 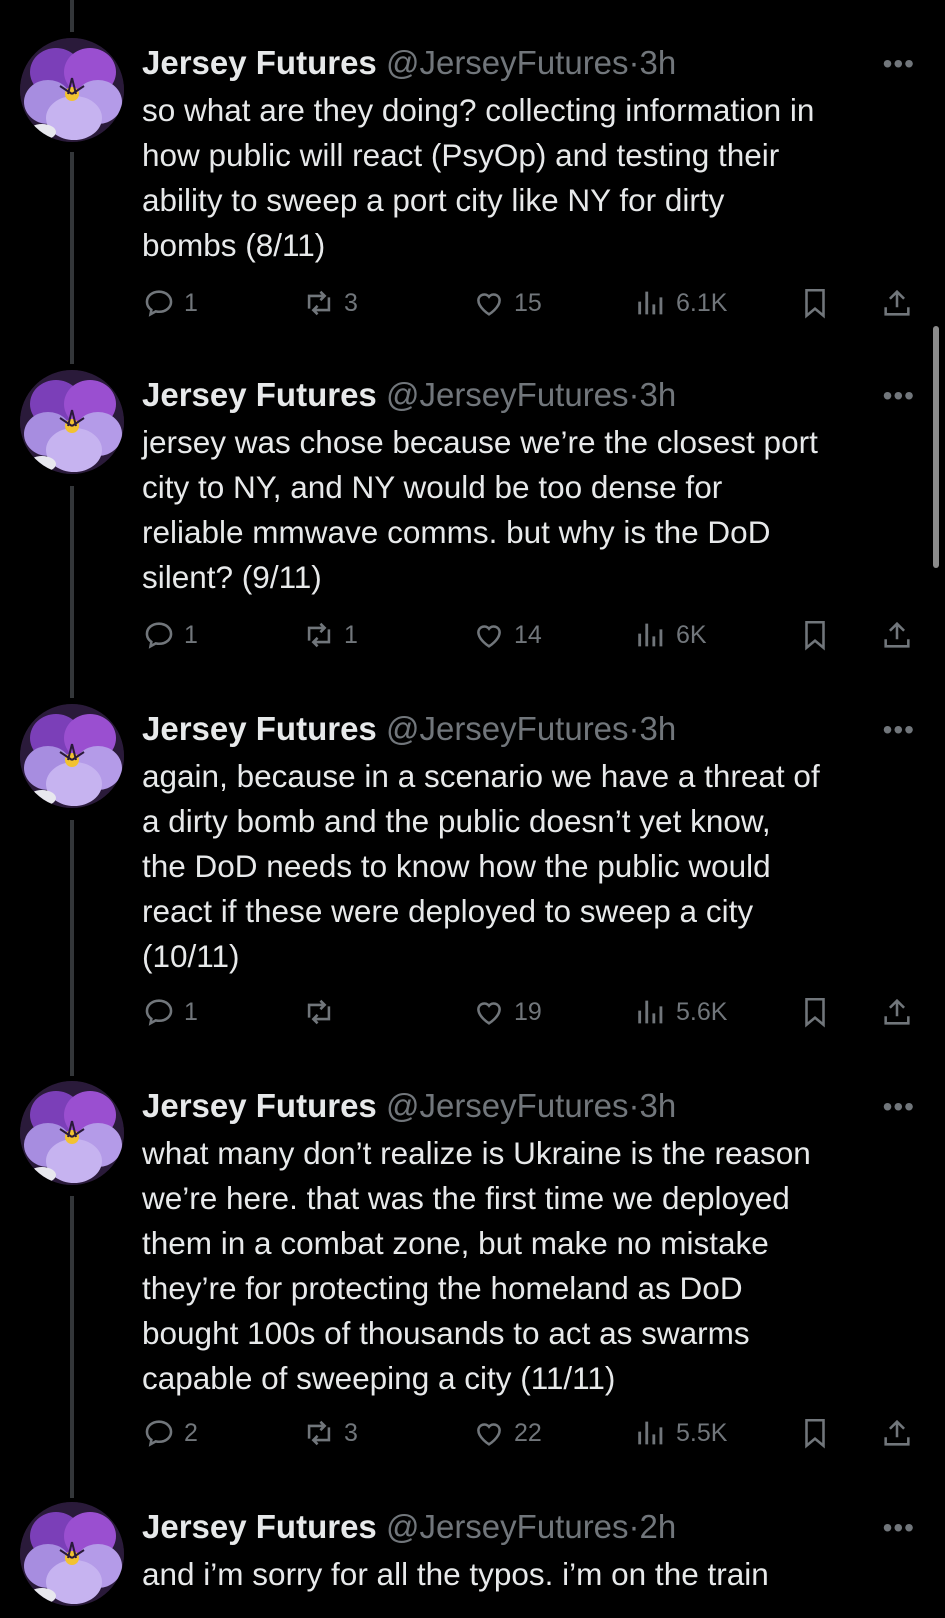 I want to click on like-button: 14, so click(x=507, y=635).